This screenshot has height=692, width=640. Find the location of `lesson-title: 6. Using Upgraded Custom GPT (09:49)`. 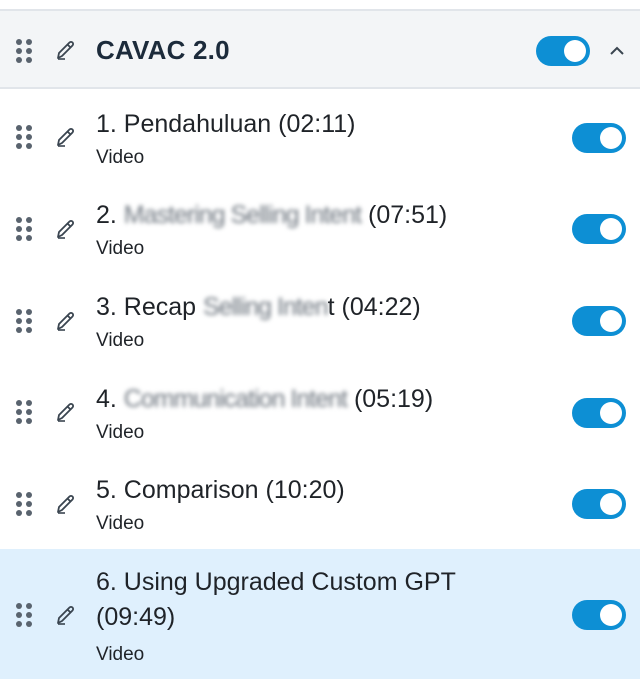

lesson-title: 6. Using Upgraded Custom GPT (09:49) is located at coordinates (316, 599).